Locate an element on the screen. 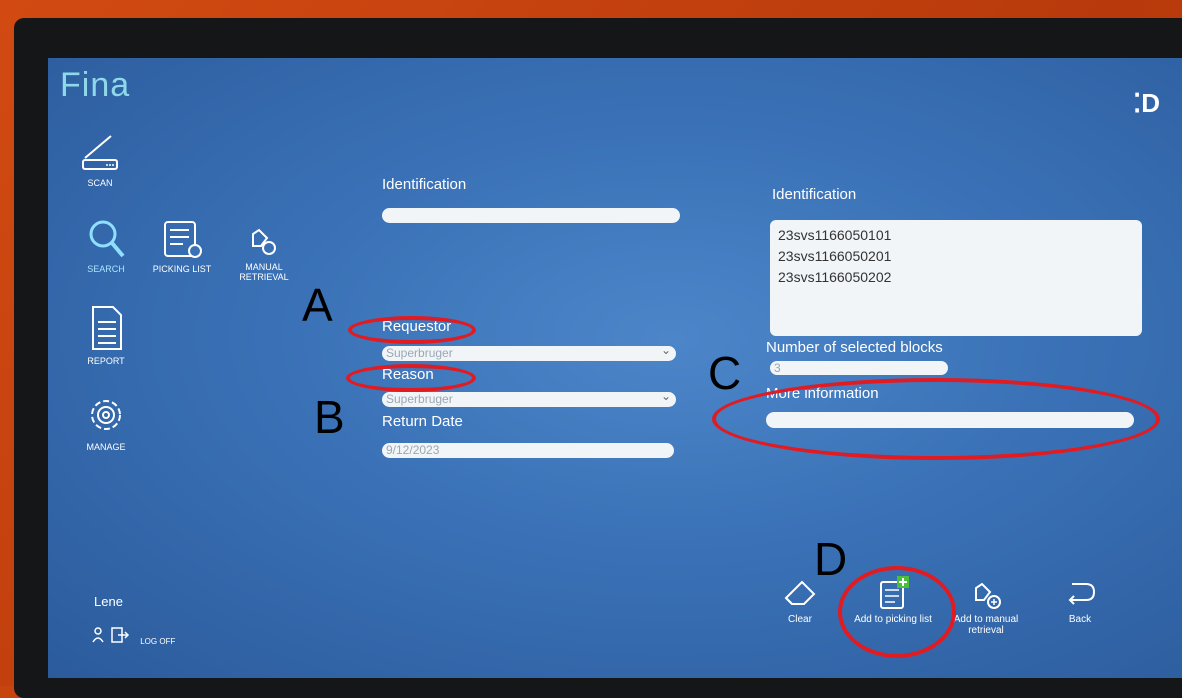 Image resolution: width=1182 pixels, height=698 pixels. nav-report-label: REPORT is located at coordinates (106, 361).